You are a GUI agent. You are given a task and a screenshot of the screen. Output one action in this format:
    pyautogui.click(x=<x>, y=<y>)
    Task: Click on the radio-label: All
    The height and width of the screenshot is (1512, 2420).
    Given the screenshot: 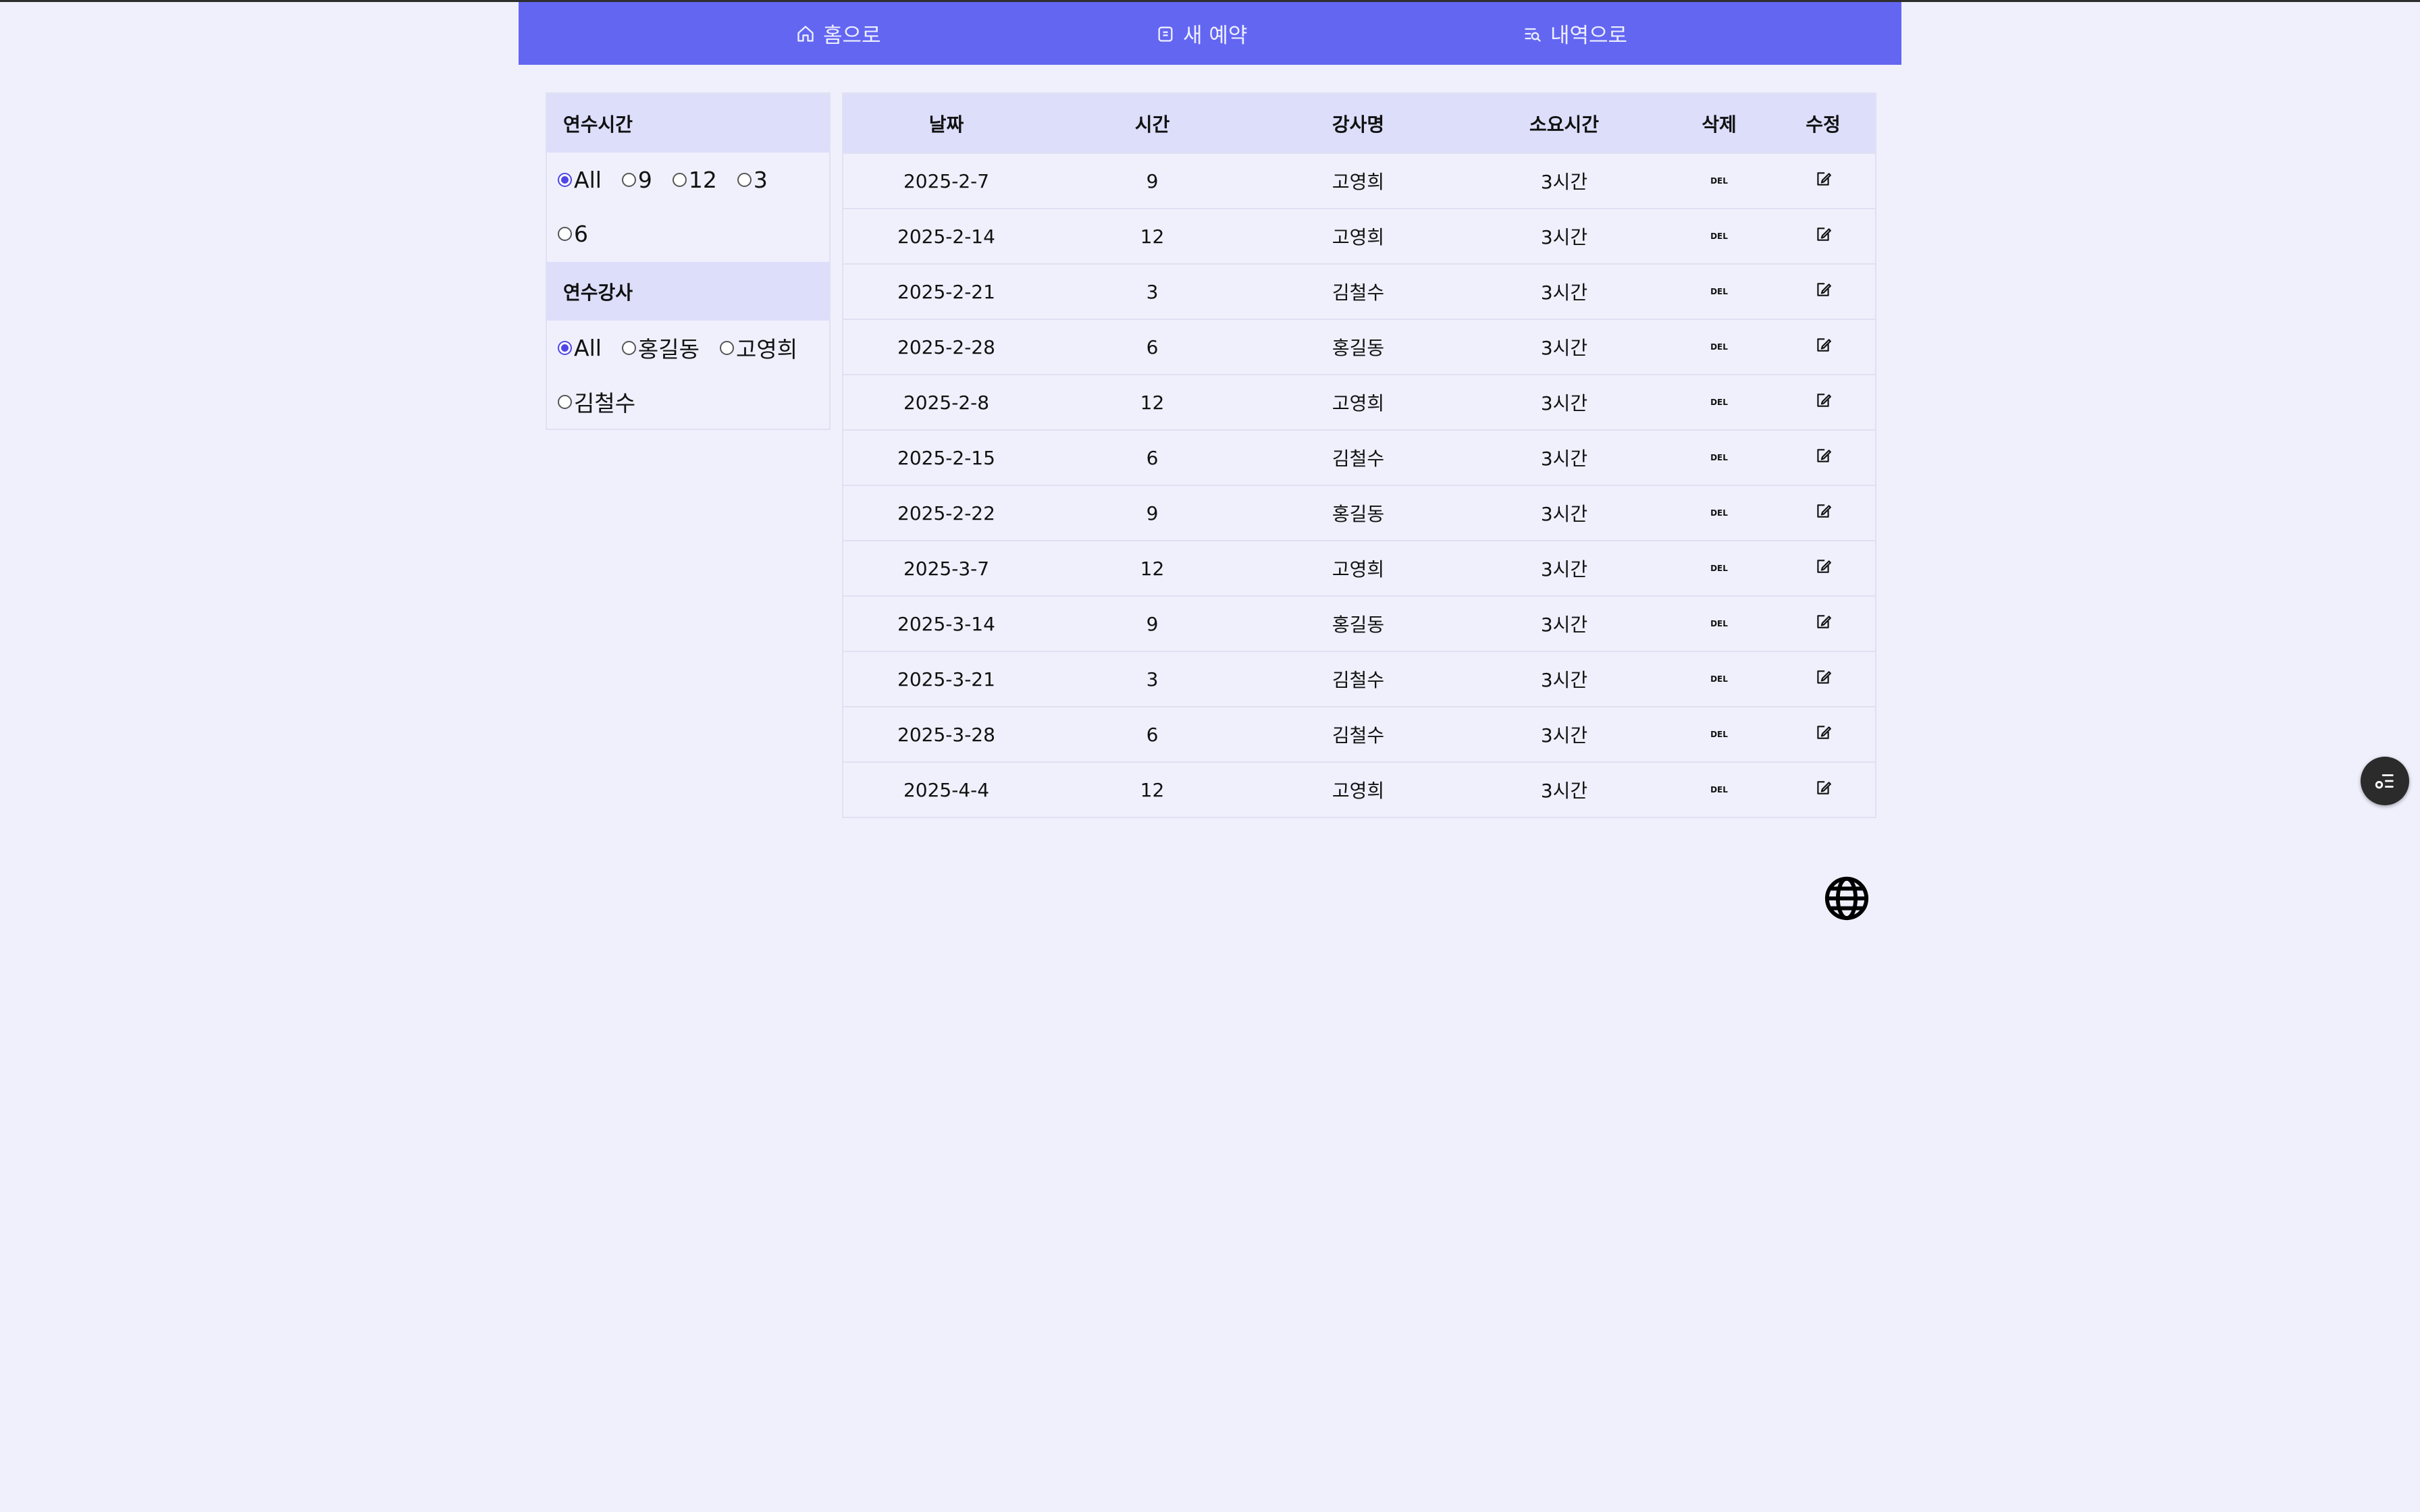 What is the action you would take?
    pyautogui.click(x=588, y=347)
    